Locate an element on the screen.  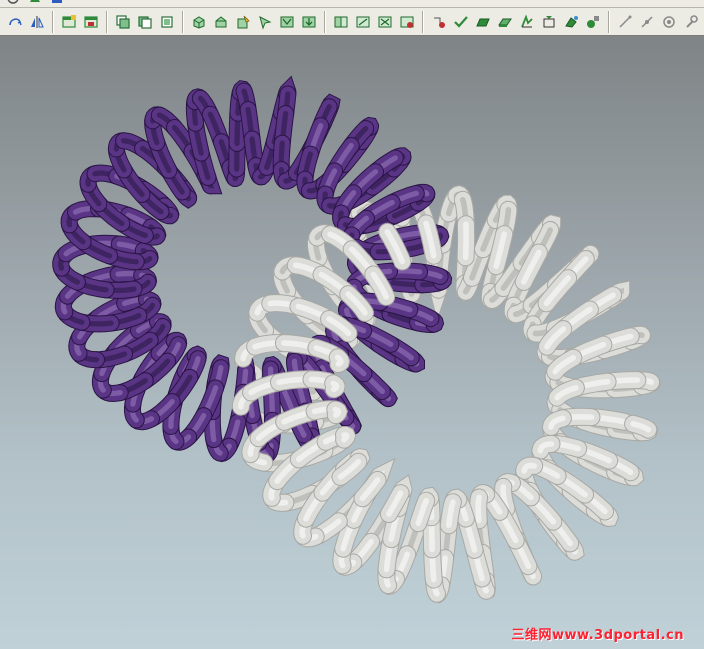
revolve-surface-icon is located at coordinates (527, 22).